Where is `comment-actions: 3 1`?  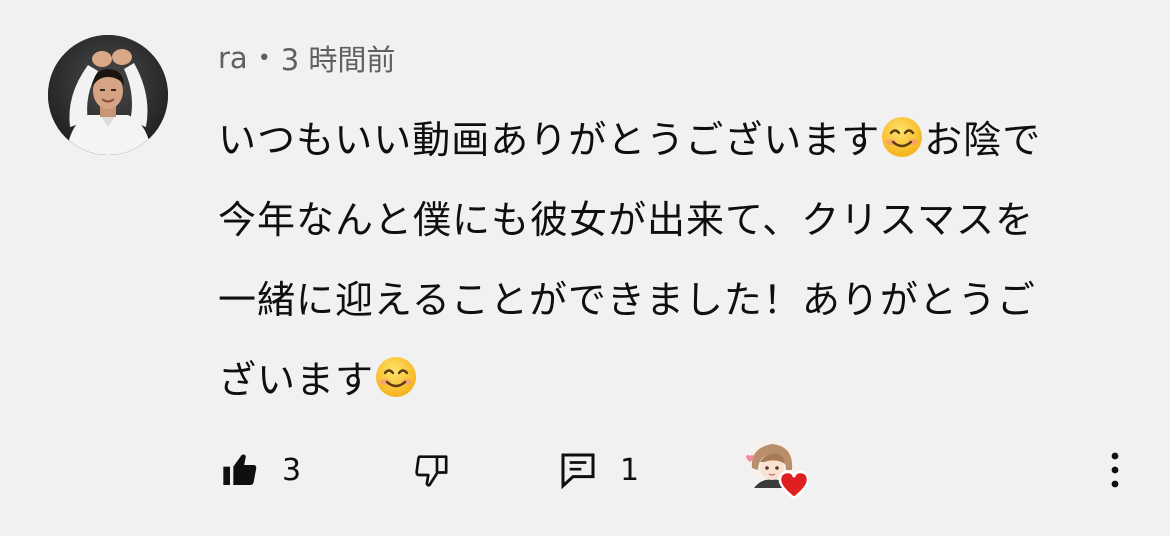 comment-actions: 3 1 is located at coordinates (585, 470).